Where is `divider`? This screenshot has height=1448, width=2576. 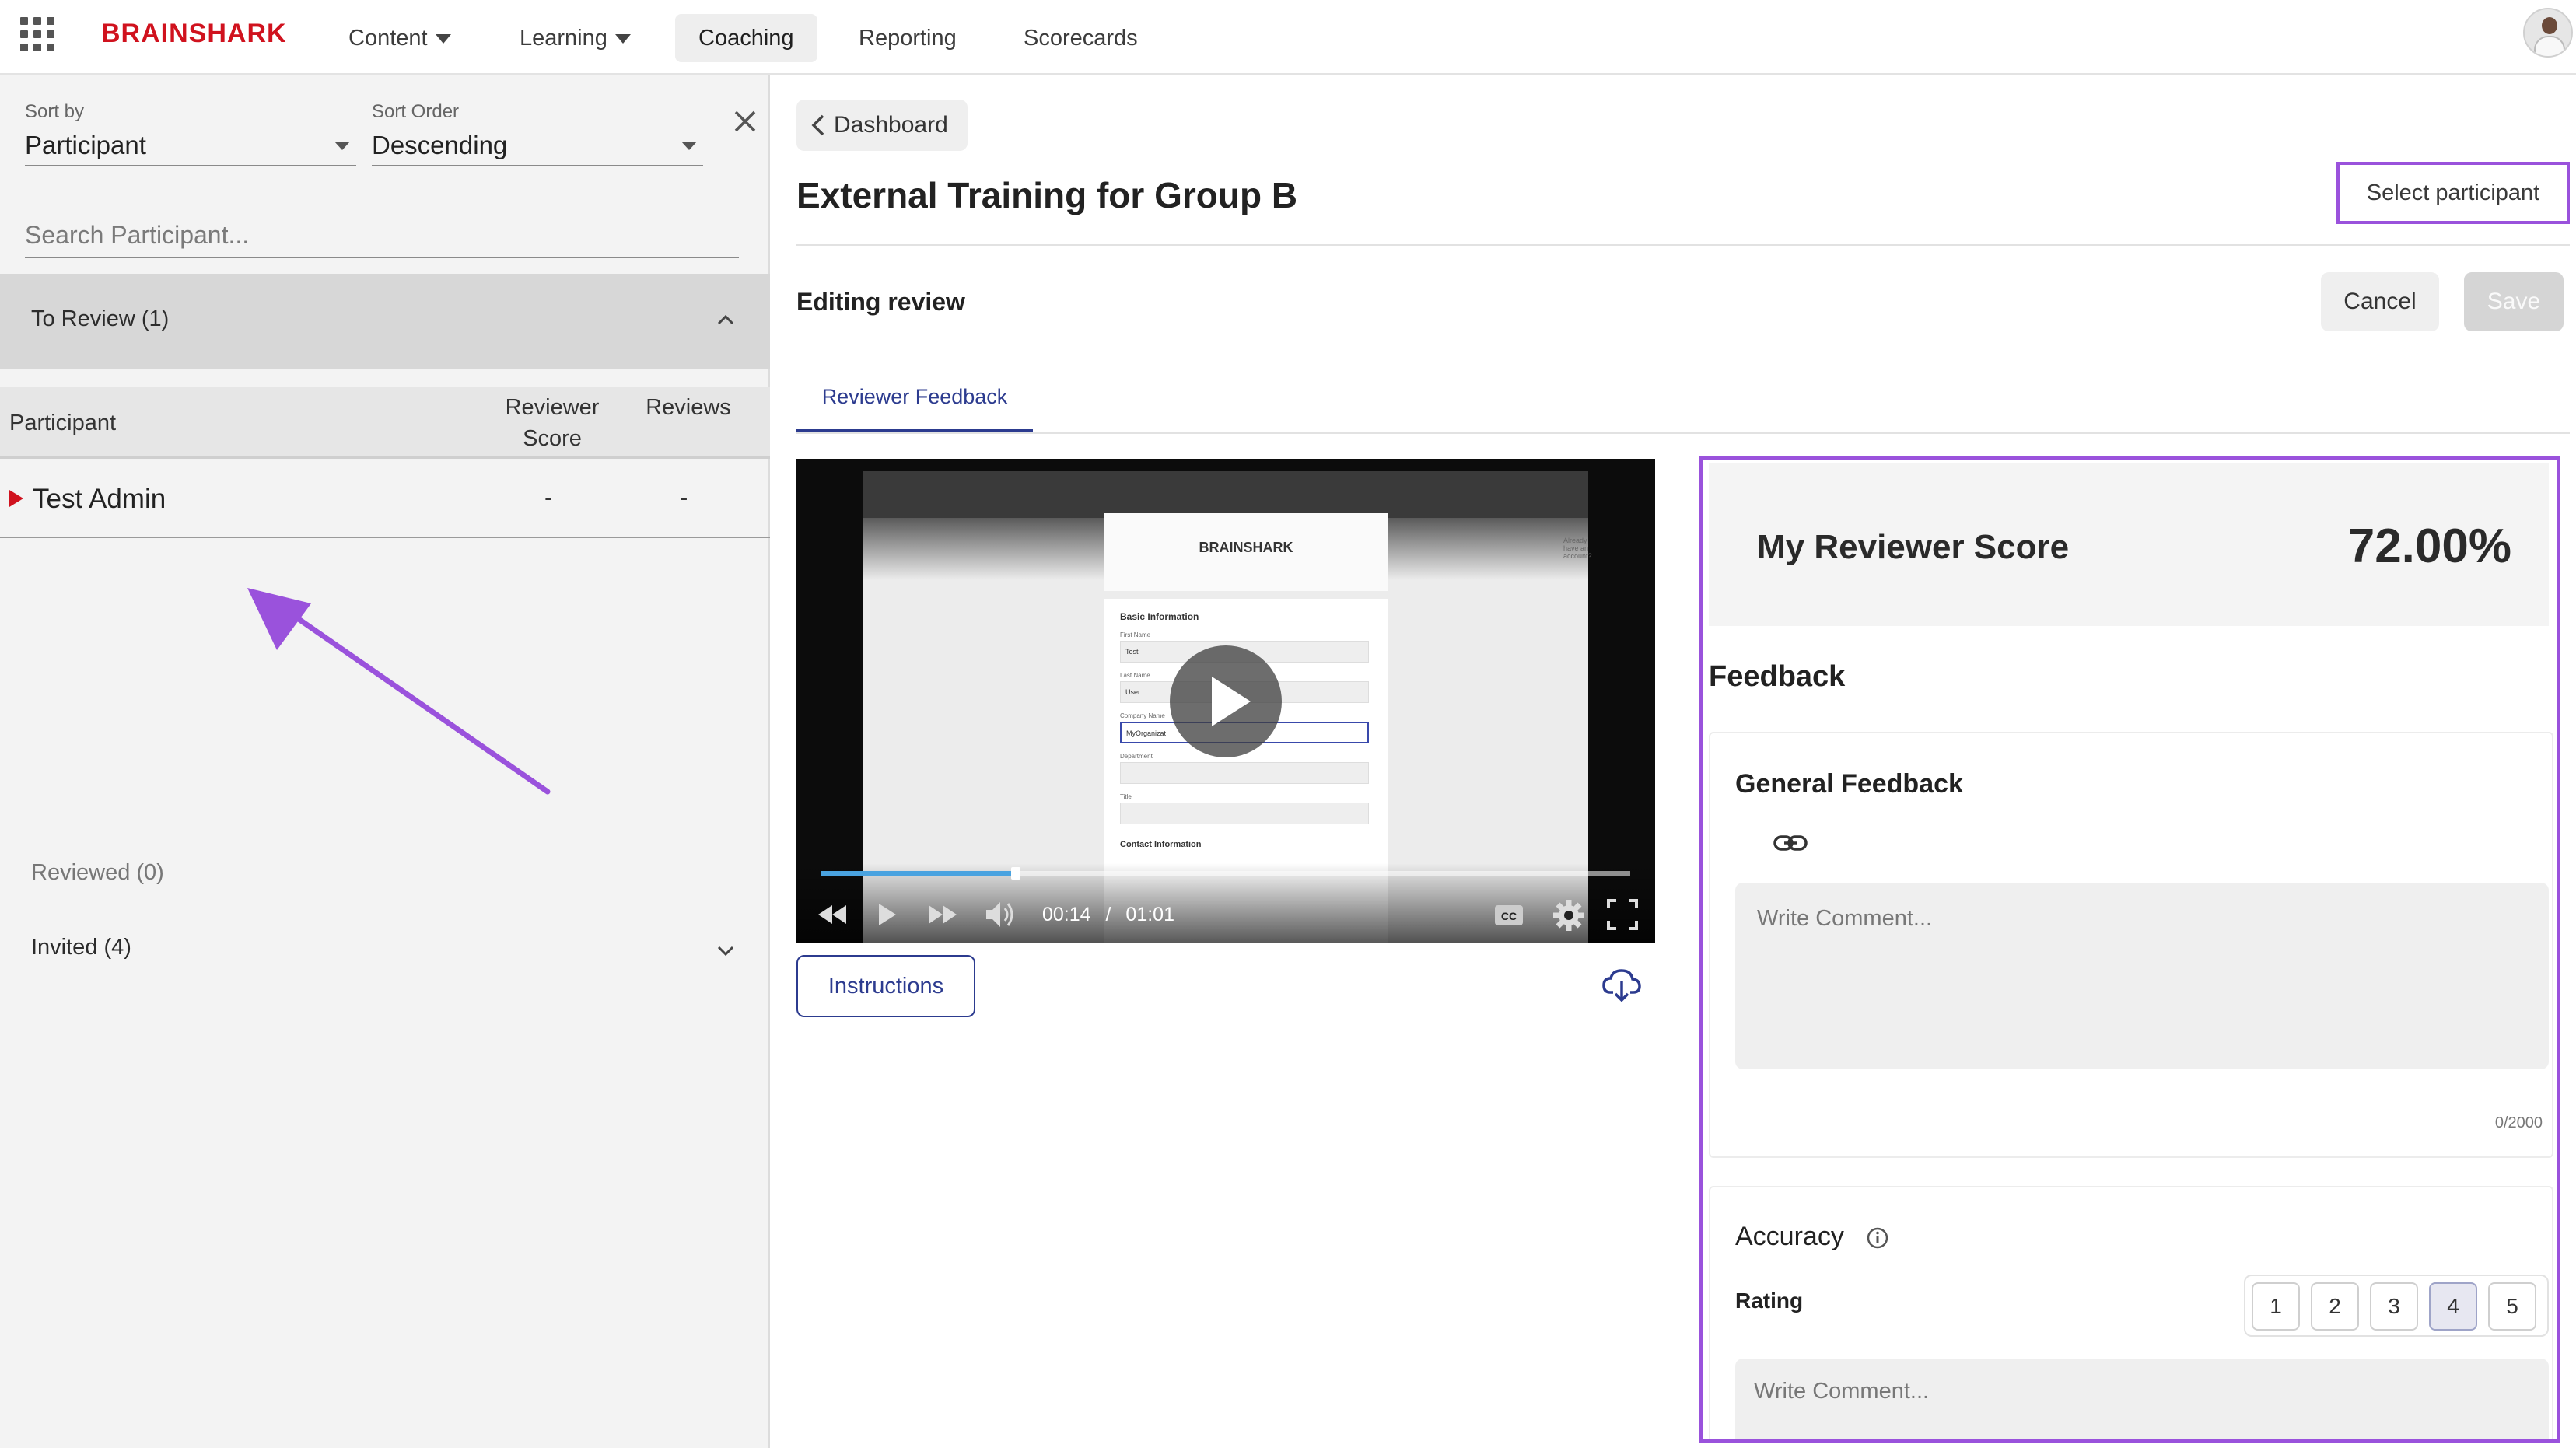 divider is located at coordinates (1683, 245).